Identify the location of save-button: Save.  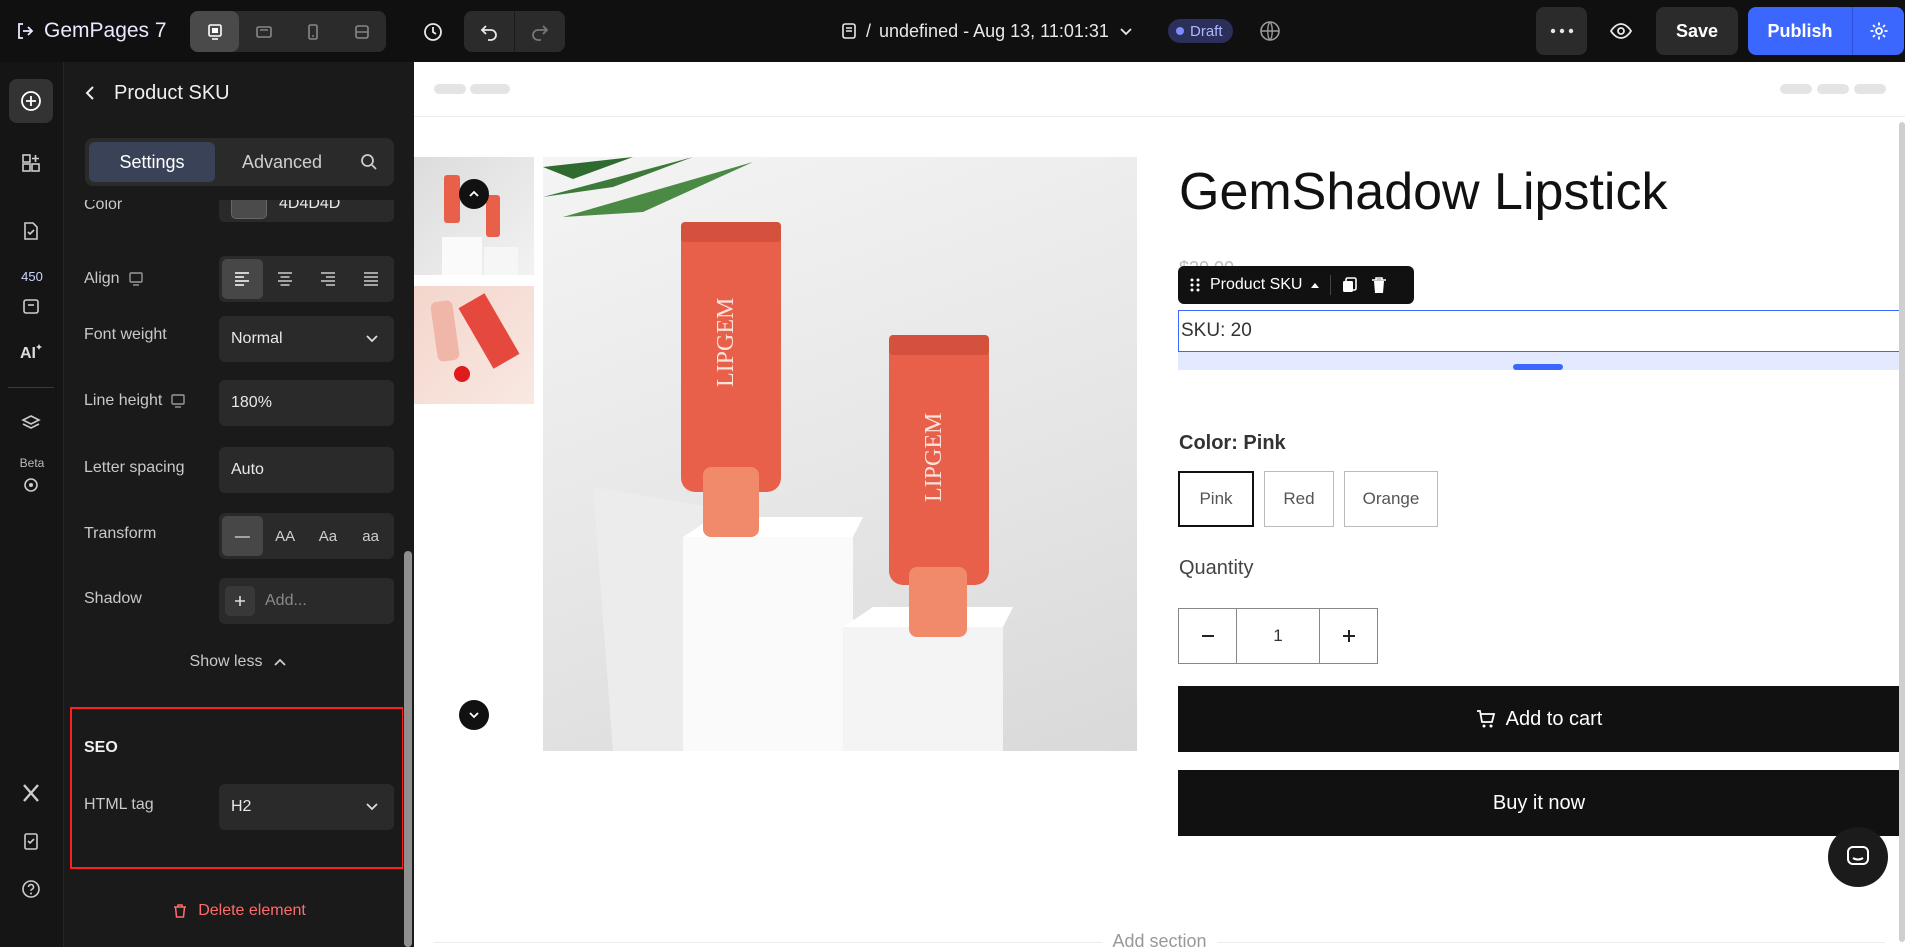
(1697, 31).